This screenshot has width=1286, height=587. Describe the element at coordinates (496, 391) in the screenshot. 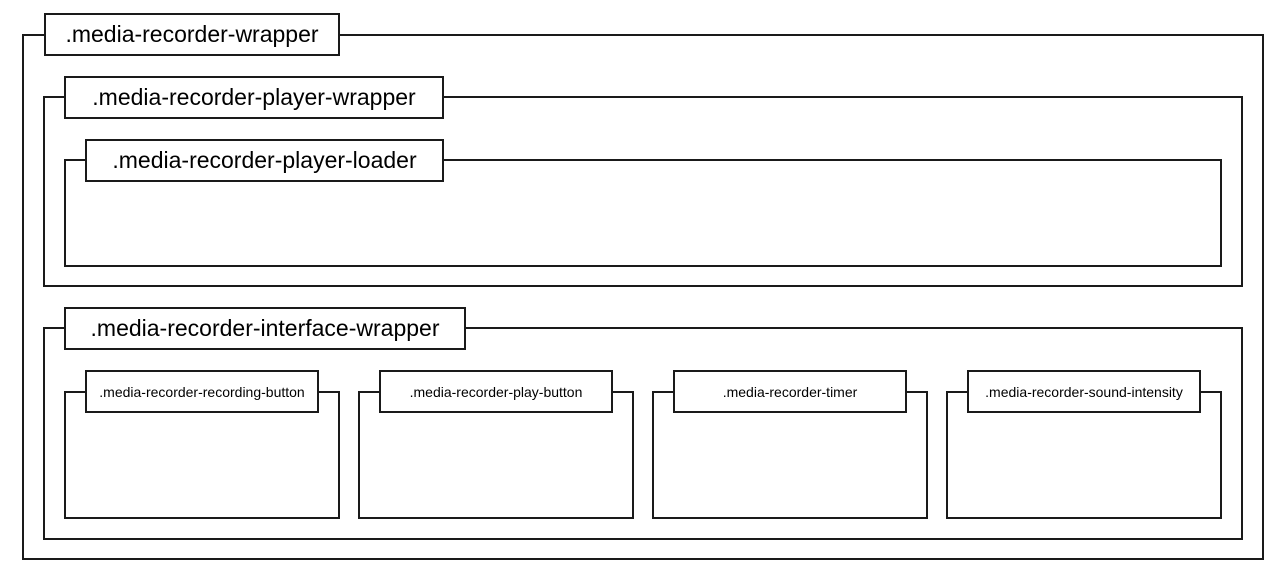

I see `media-recorder-play-button-label: .media-recorder-play-button` at that location.